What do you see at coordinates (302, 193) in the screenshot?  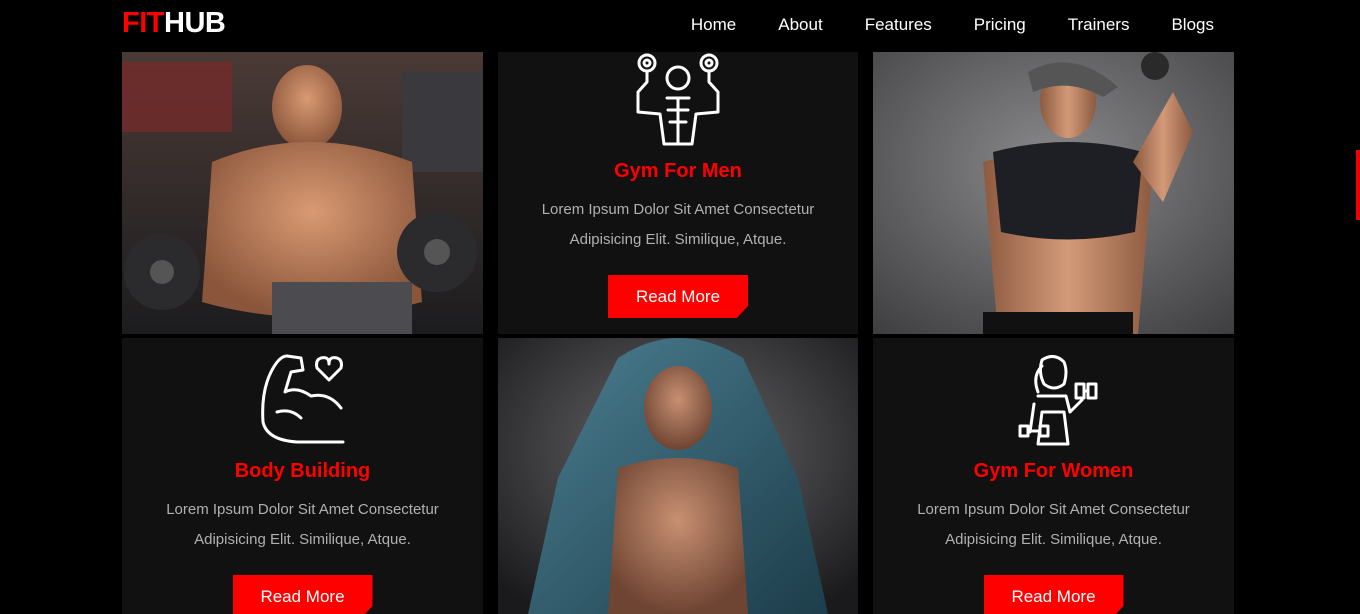 I see `photo-man-dumbbells` at bounding box center [302, 193].